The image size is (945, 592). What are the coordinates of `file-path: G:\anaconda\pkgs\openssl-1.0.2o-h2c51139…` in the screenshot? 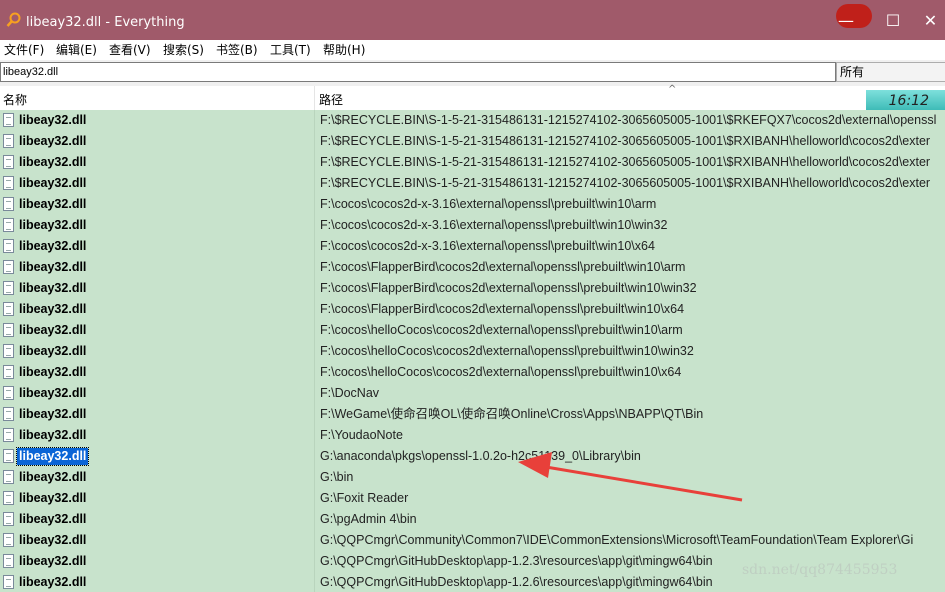 It's located at (480, 456).